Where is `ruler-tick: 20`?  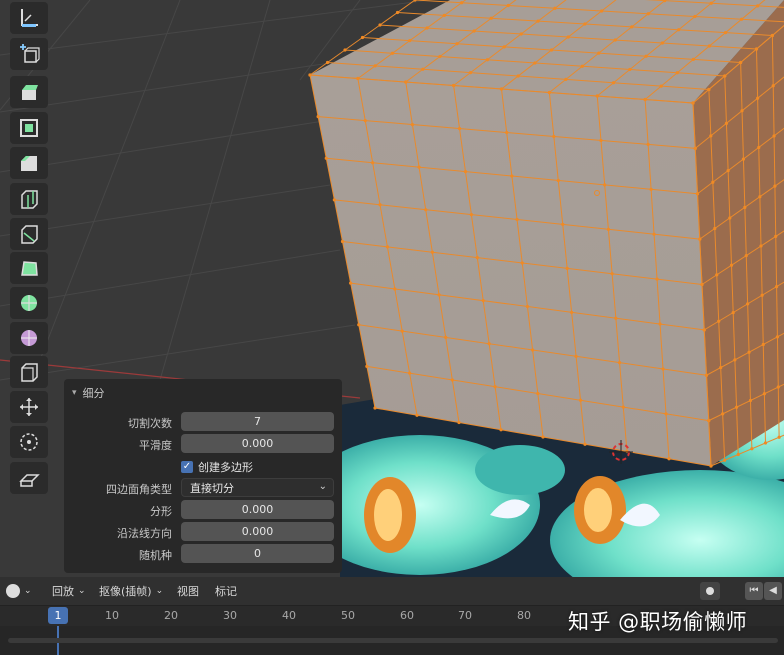 ruler-tick: 20 is located at coordinates (171, 615).